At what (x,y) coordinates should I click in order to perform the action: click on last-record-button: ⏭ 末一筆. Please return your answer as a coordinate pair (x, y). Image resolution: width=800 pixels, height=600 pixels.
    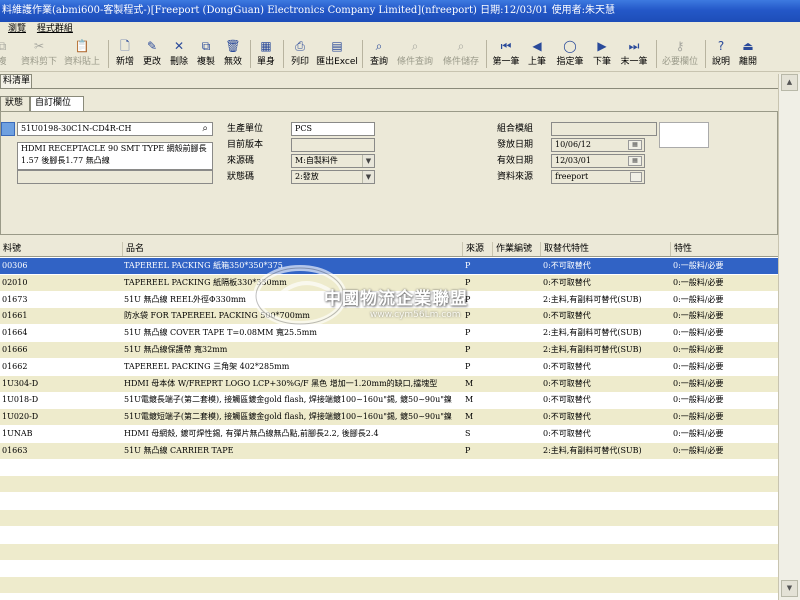
    Looking at the image, I should click on (634, 54).